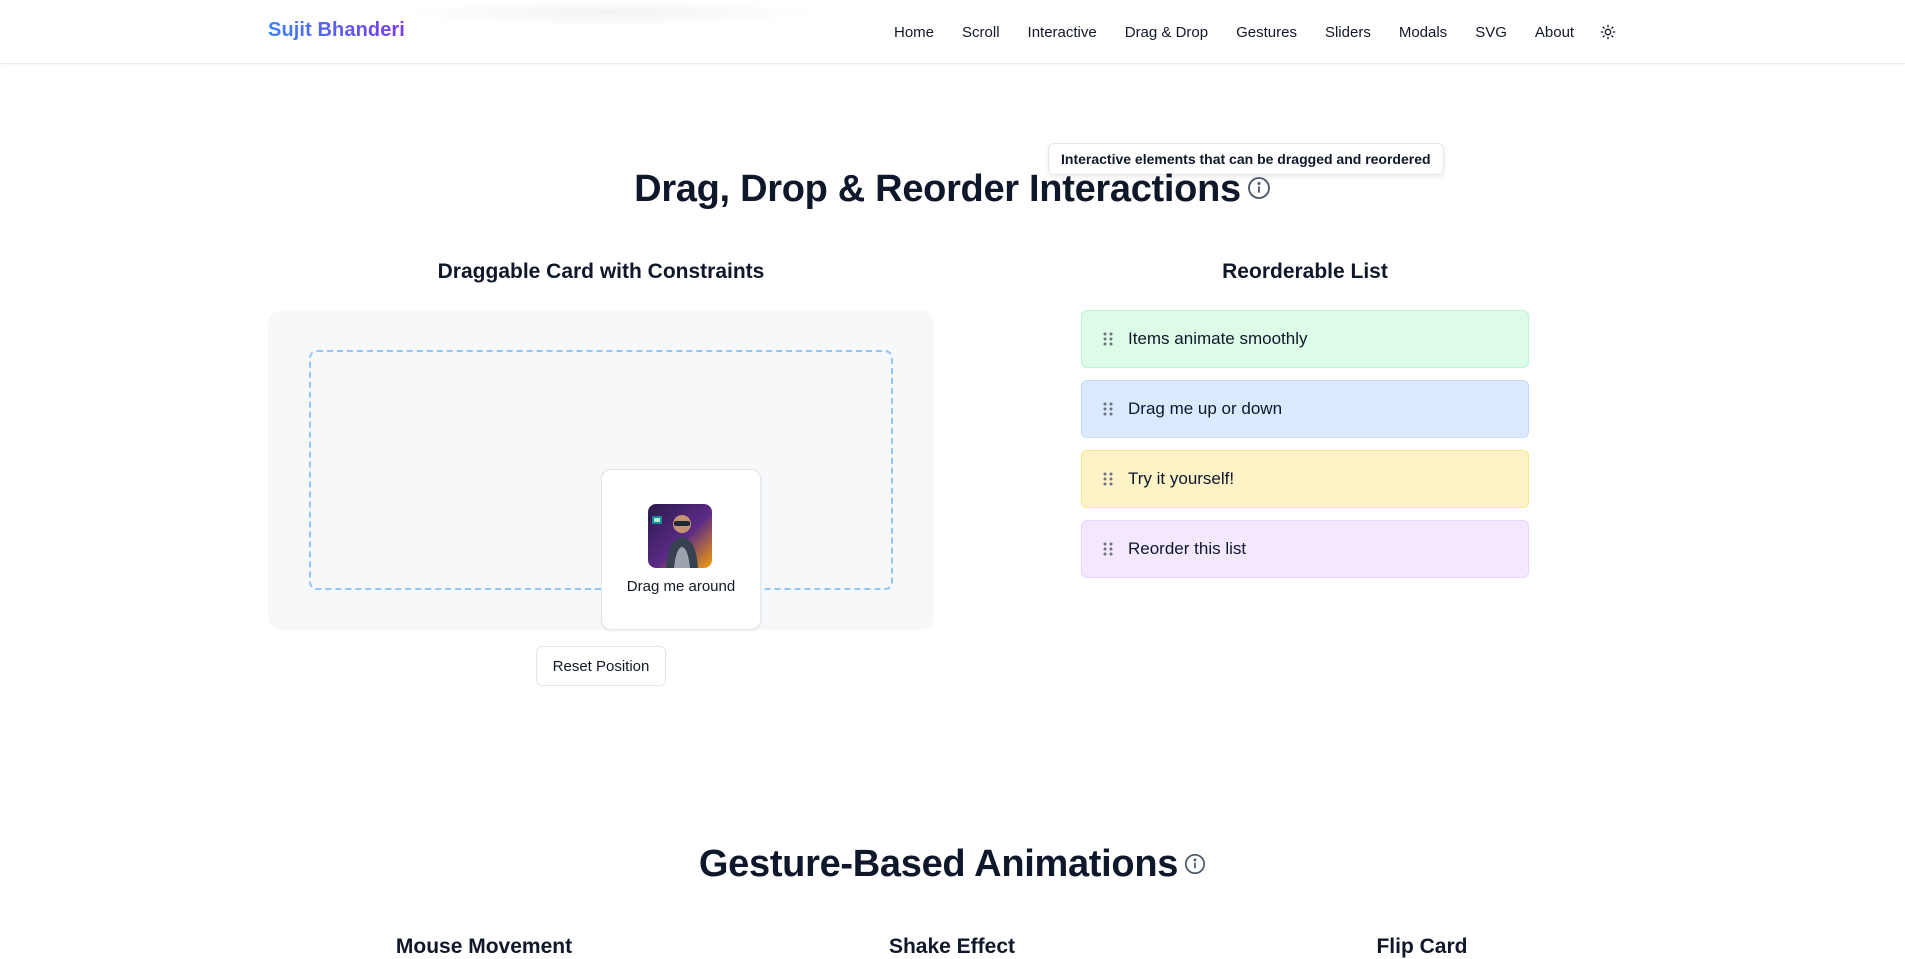 The width and height of the screenshot is (1905, 959). I want to click on nav-link-gestures: Gestures, so click(1266, 32).